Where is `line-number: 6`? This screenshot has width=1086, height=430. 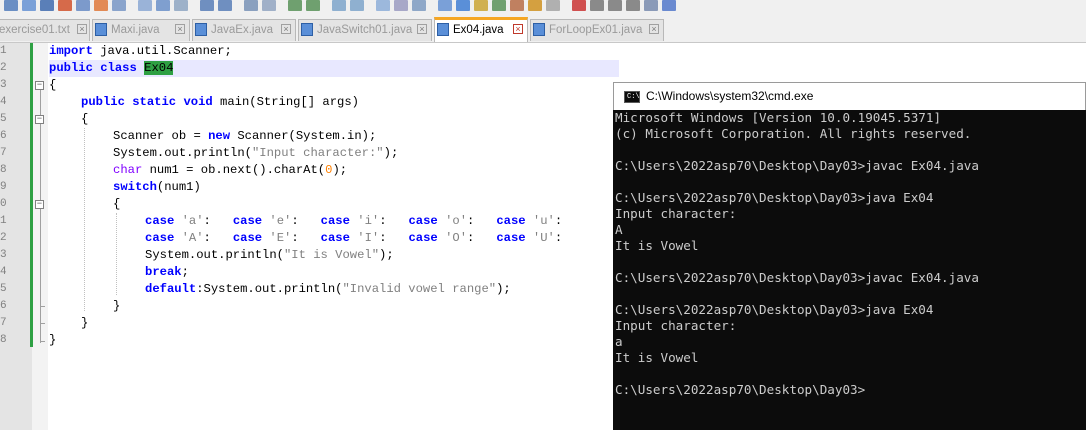 line-number: 6 is located at coordinates (3, 136).